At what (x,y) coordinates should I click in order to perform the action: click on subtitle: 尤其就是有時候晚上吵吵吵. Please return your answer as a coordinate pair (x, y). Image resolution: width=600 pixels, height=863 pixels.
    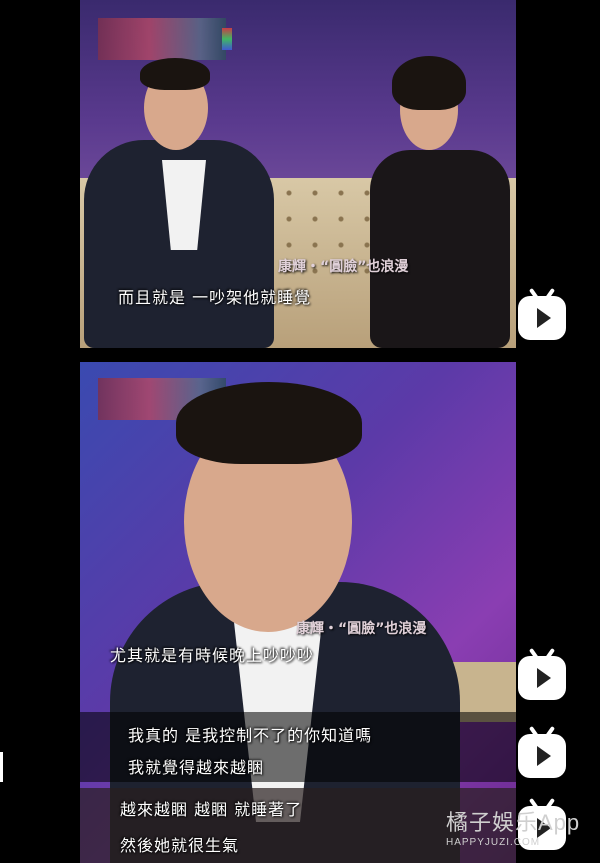
    Looking at the image, I should click on (212, 655).